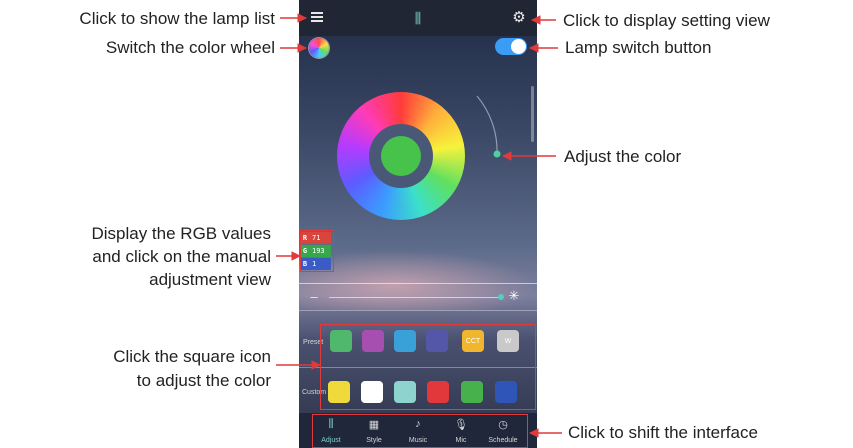 The width and height of the screenshot is (853, 448). Describe the element at coordinates (203, 380) in the screenshot. I see `annotation-square-line-2: to adjust the color` at that location.